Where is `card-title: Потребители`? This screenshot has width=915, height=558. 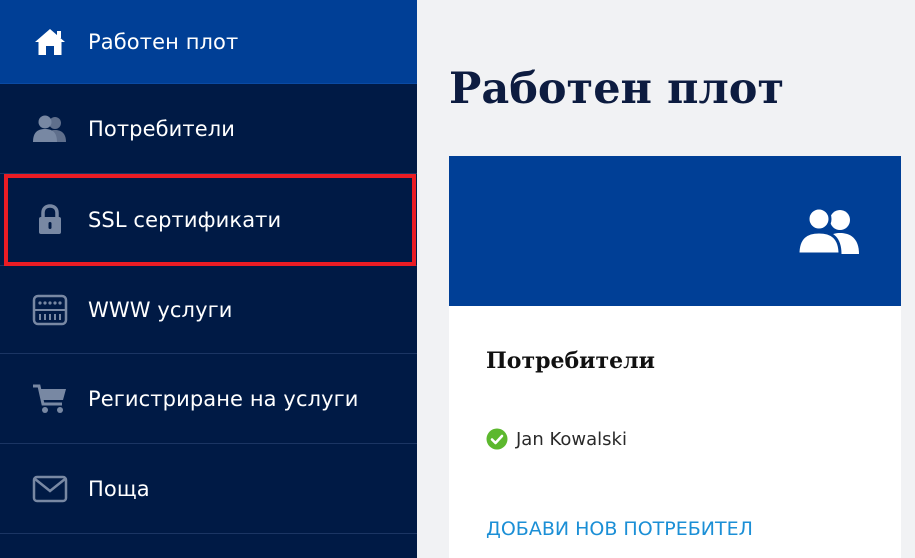
card-title: Потребители is located at coordinates (570, 361).